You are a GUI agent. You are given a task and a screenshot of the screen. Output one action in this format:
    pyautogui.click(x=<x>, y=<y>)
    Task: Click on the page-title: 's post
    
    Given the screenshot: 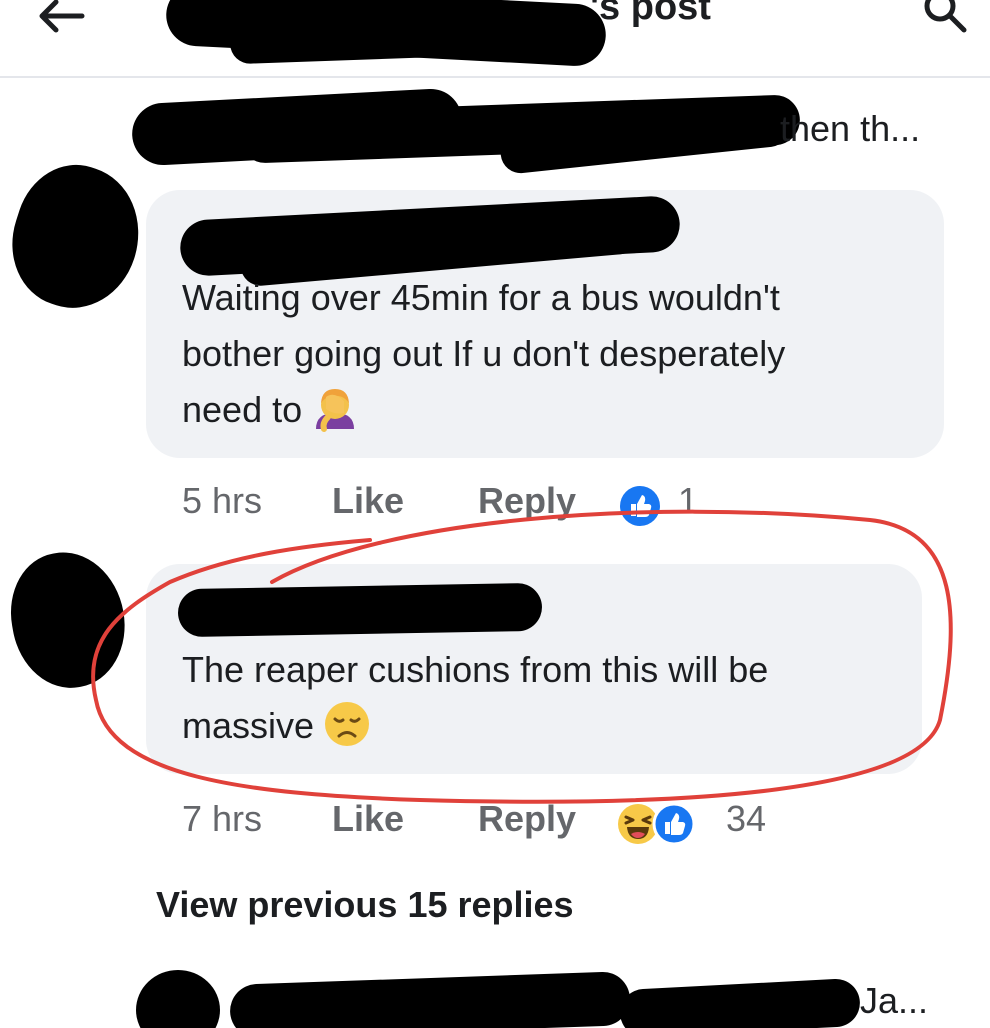 What is the action you would take?
    pyautogui.click(x=650, y=14)
    